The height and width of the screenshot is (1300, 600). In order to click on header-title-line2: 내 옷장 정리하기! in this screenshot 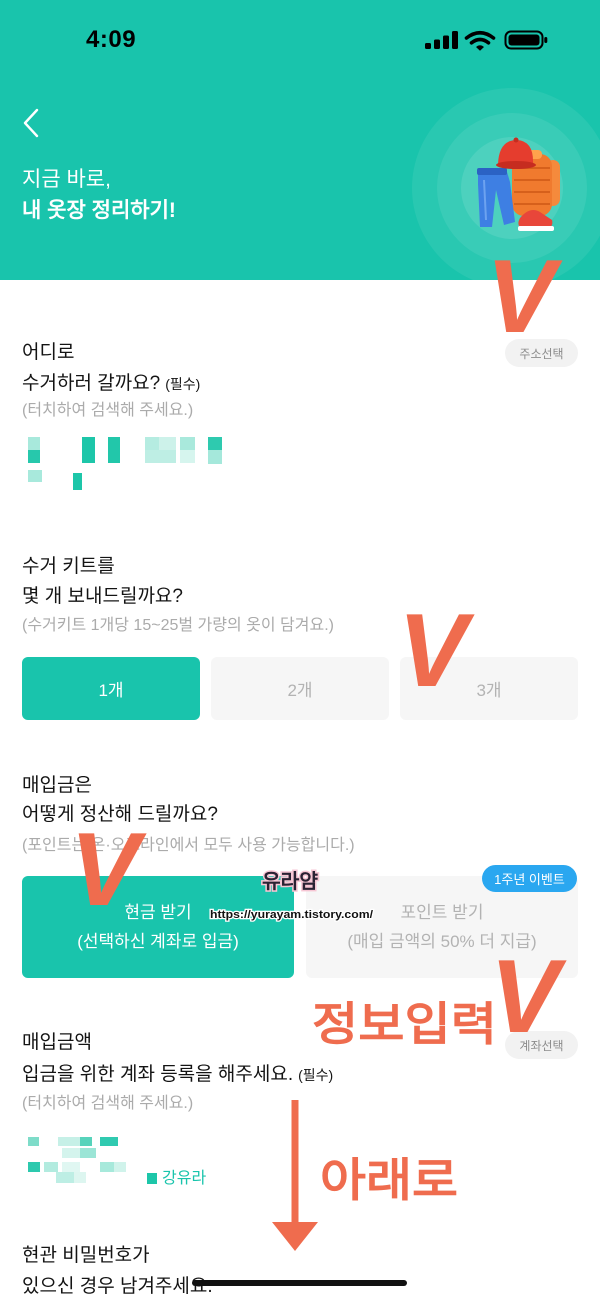, I will do `click(99, 210)`.